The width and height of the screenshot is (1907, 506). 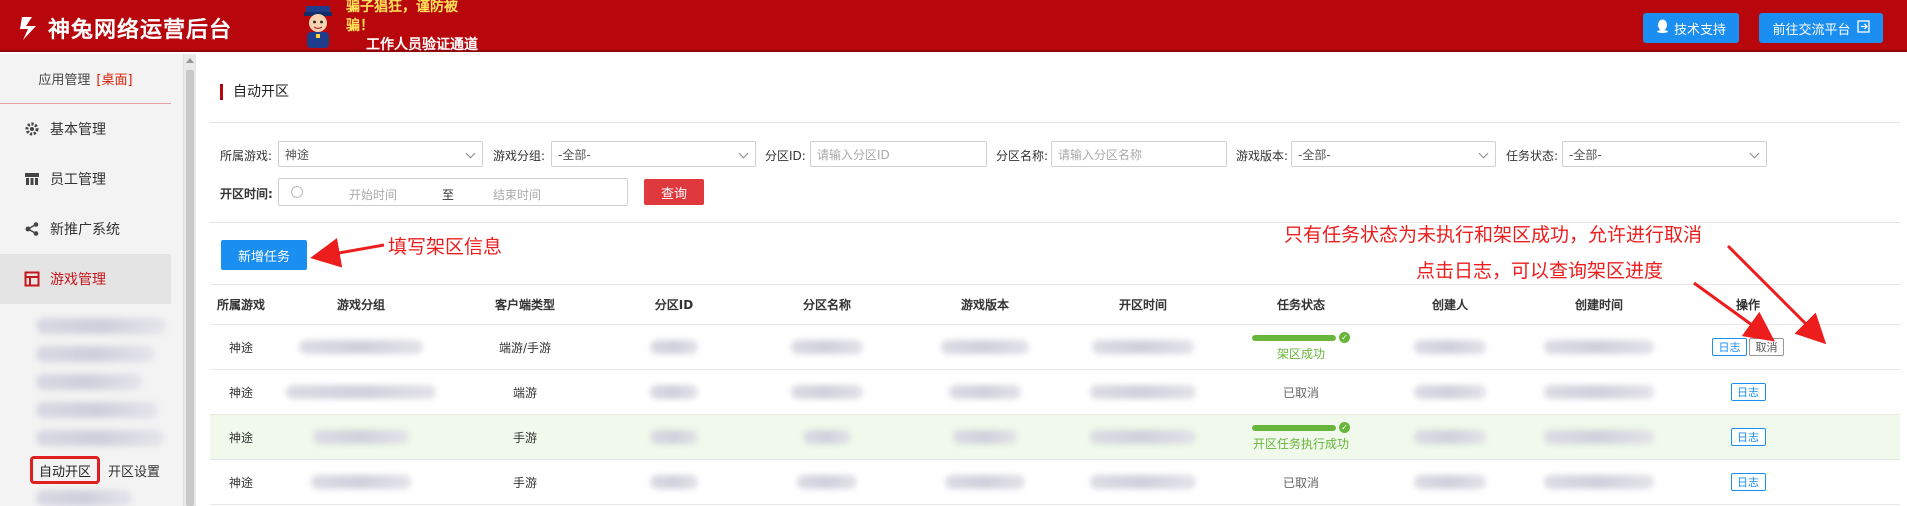 I want to click on sidebar-item-promotion: 新推广系统, so click(x=85, y=229).